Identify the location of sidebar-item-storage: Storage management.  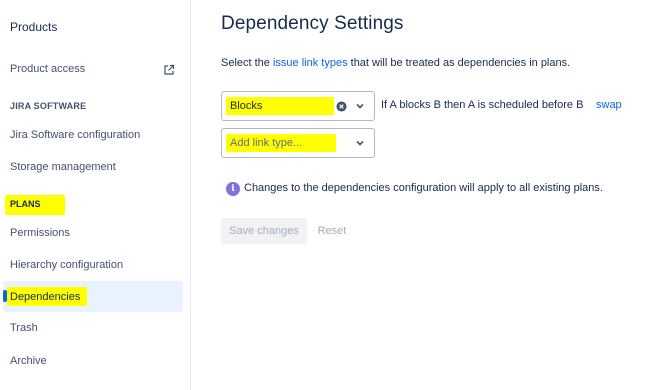
(63, 167).